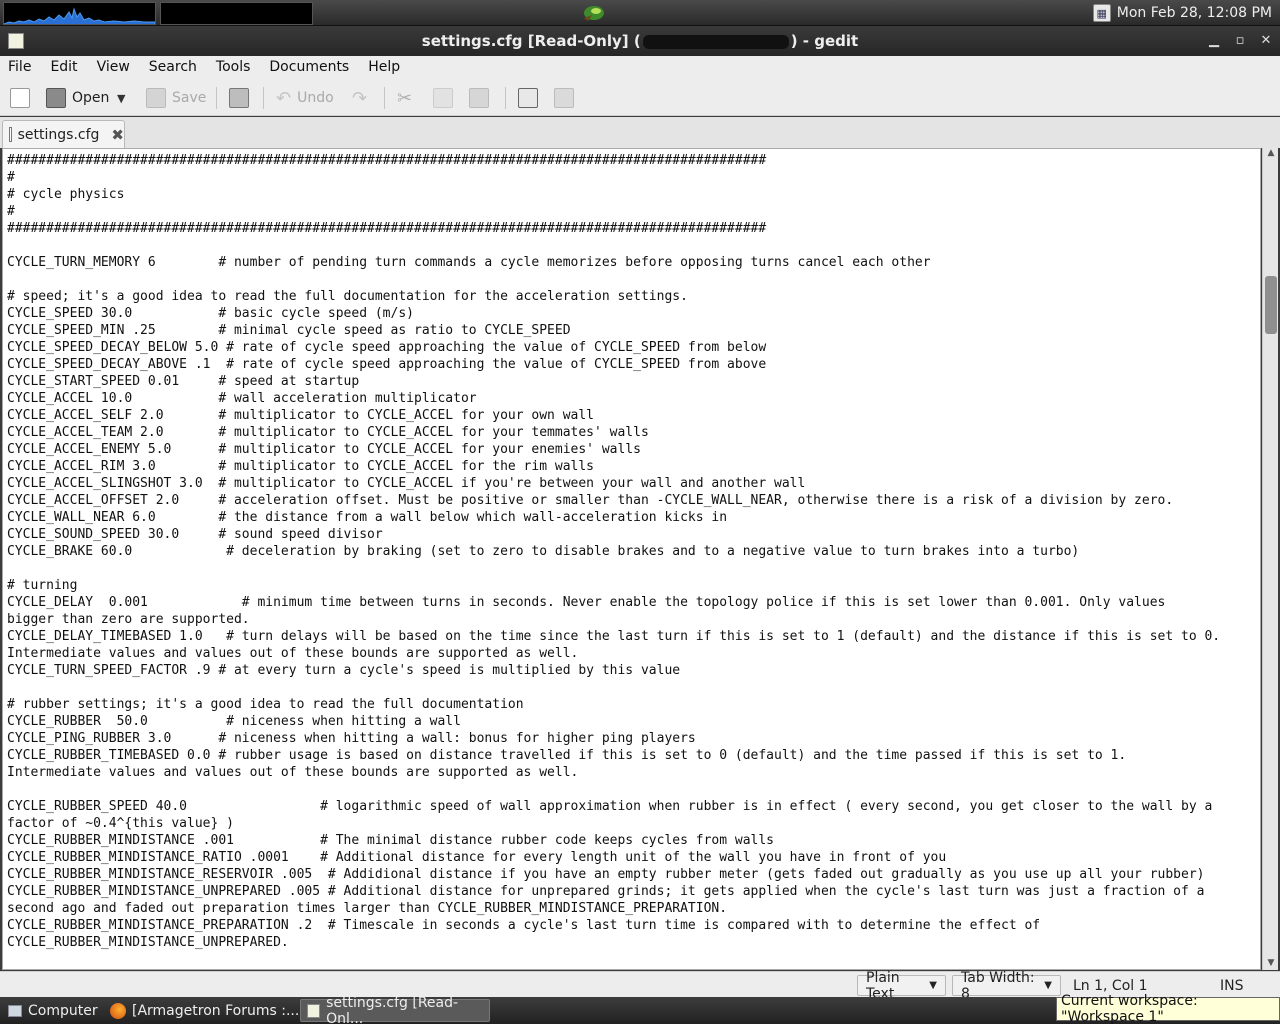 Image resolution: width=1280 pixels, height=1024 pixels. I want to click on toolbar-separator, so click(216, 98).